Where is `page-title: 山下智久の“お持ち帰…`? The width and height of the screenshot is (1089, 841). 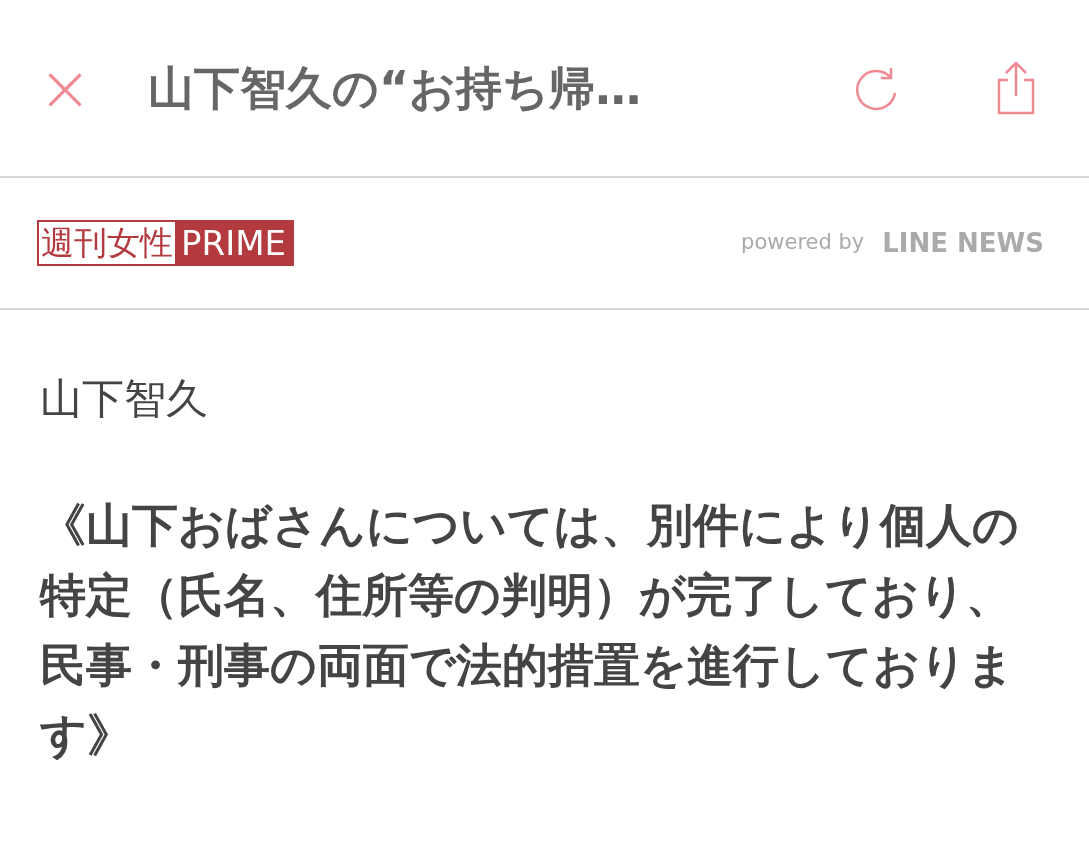
page-title: 山下智久の“お持ち帰… is located at coordinates (395, 88).